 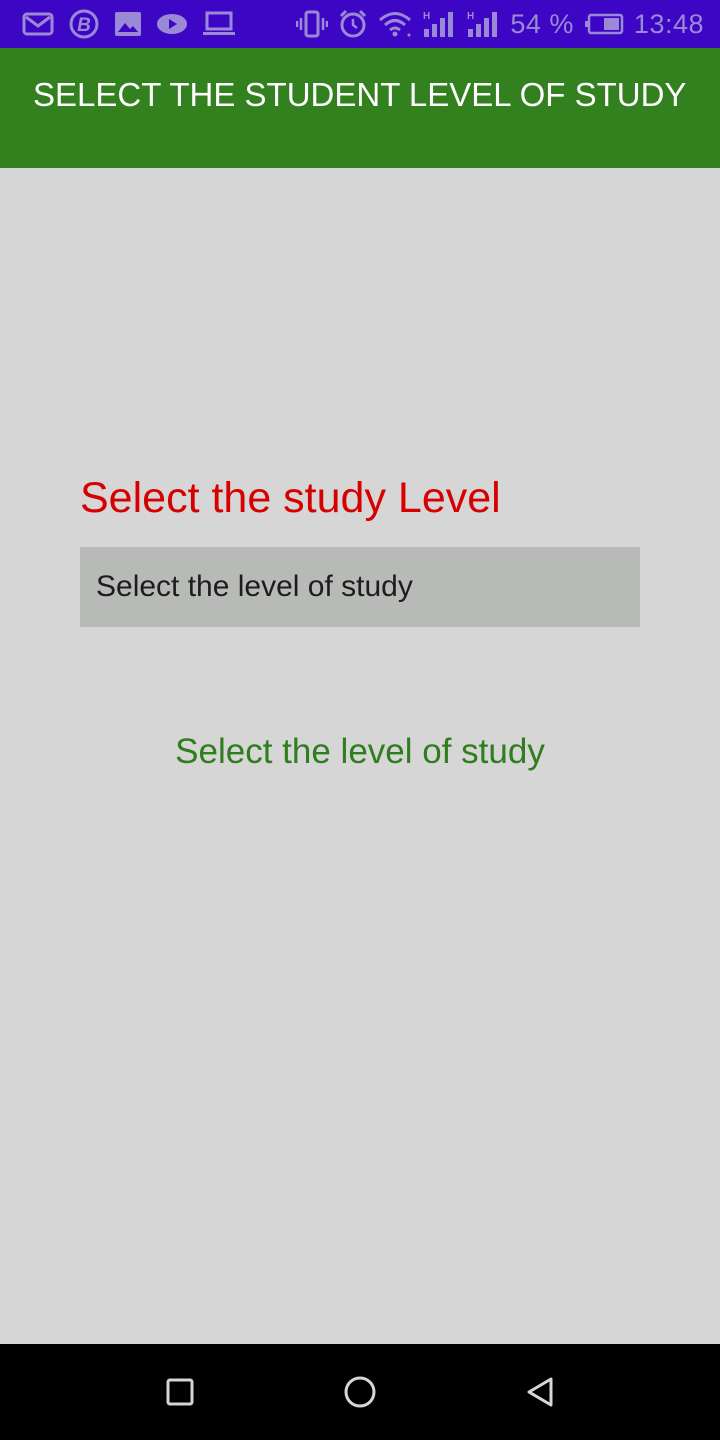 I want to click on battery-percent: 54 %, so click(x=542, y=23).